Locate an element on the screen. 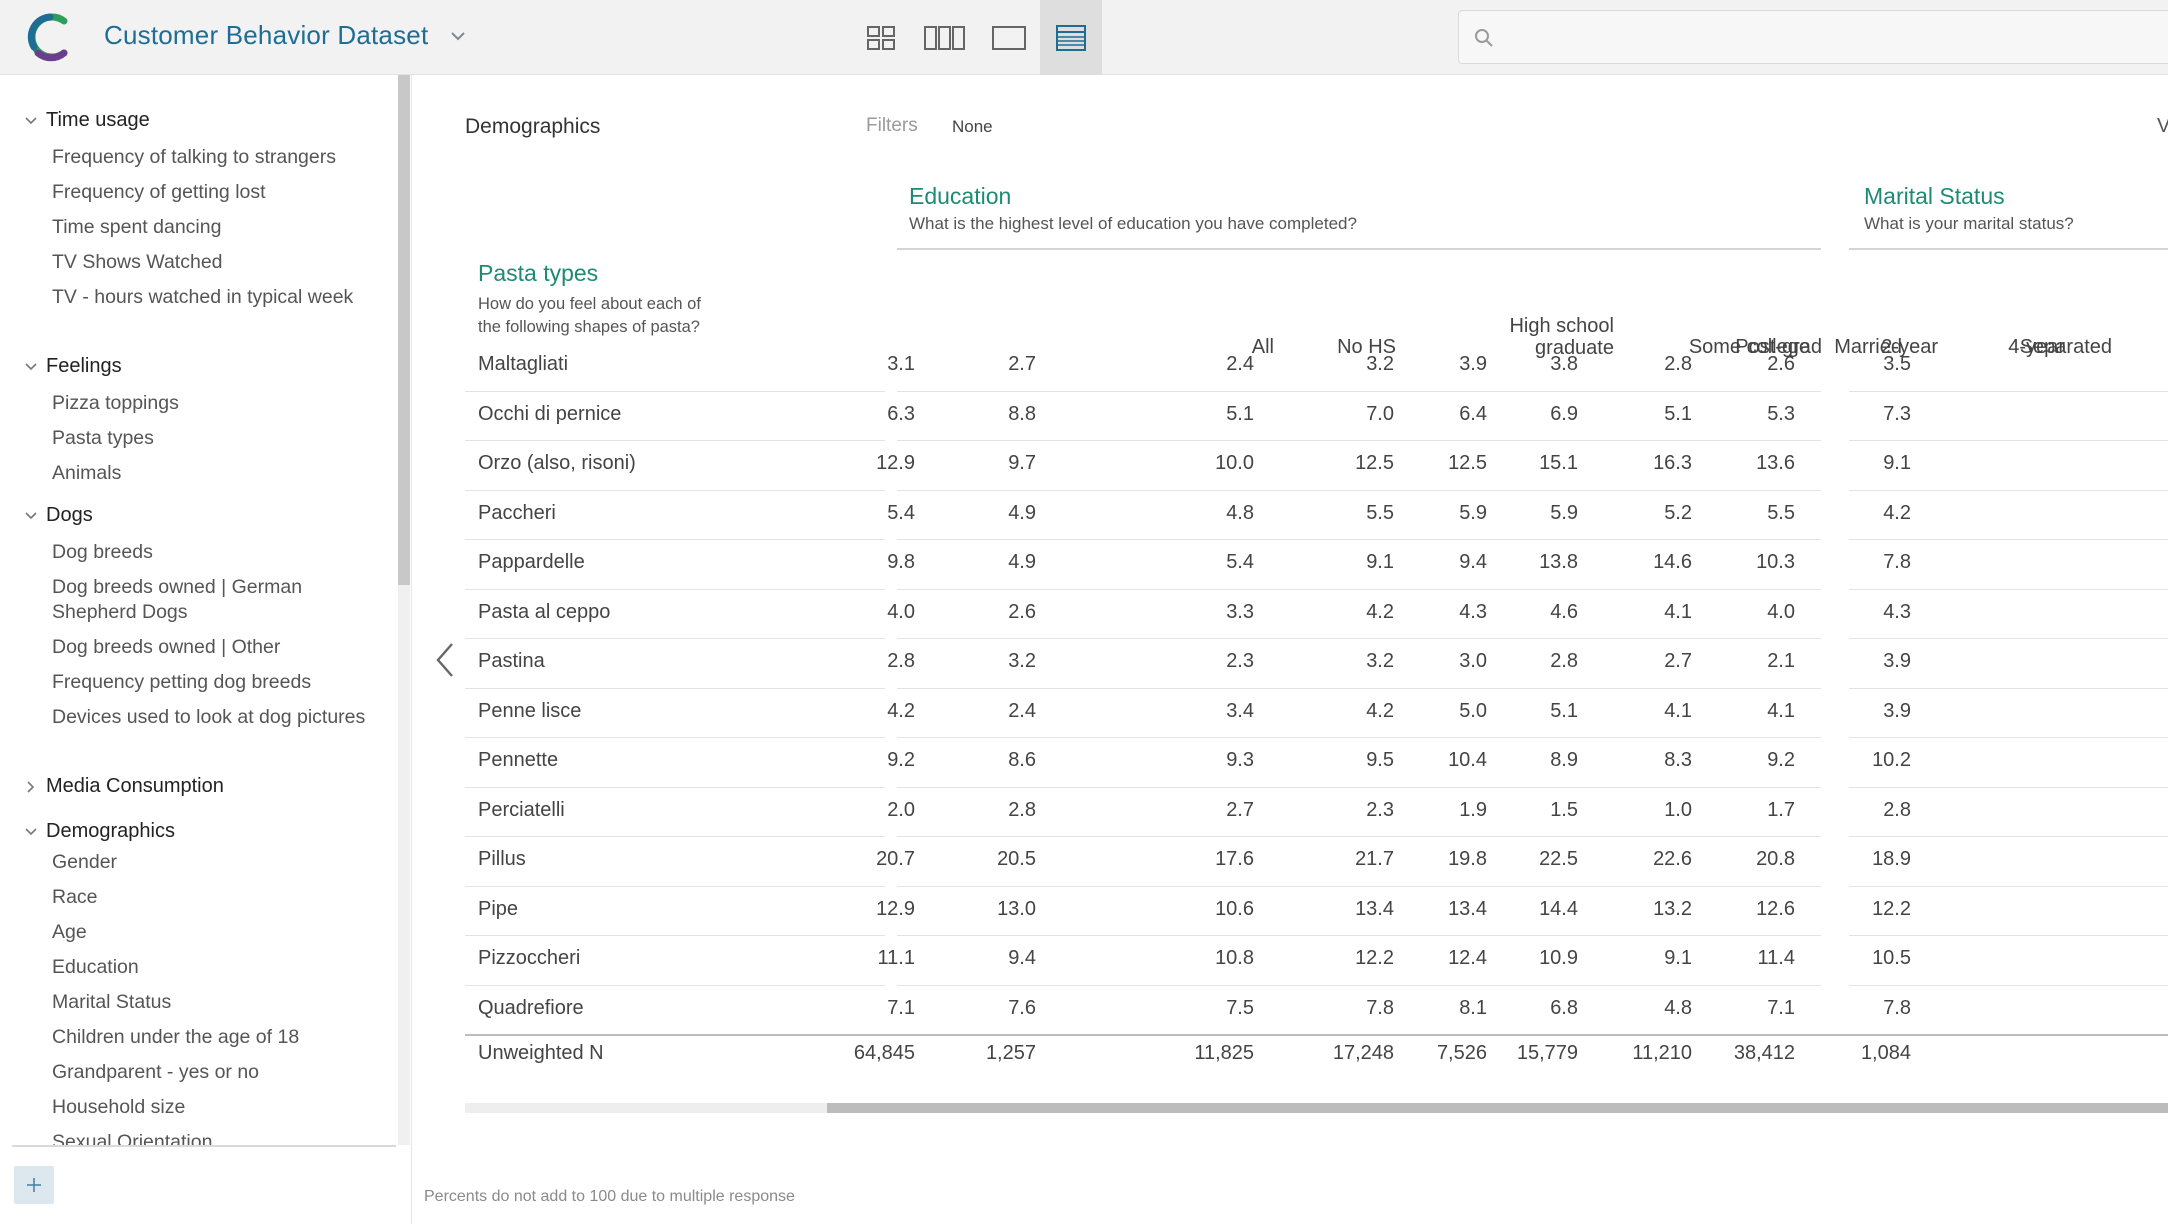 The height and width of the screenshot is (1224, 2168). table-cell: 11,825 is located at coordinates (1224, 1053).